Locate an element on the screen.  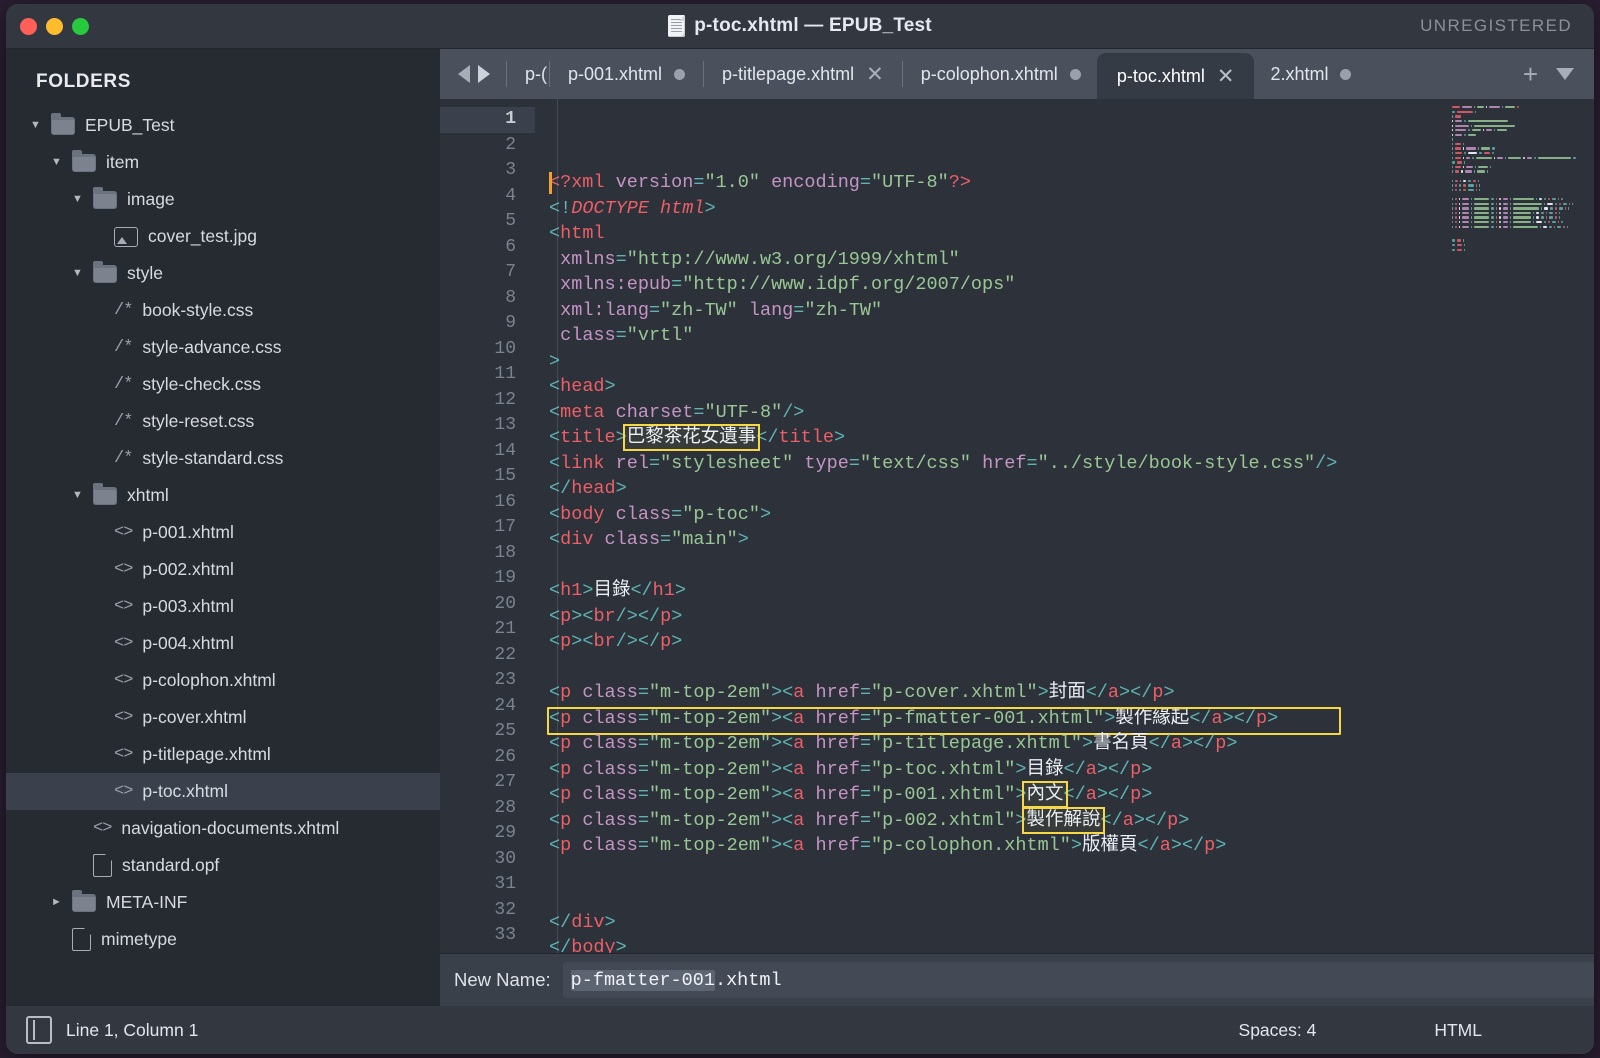
code-line: <head> is located at coordinates (1064, 387).